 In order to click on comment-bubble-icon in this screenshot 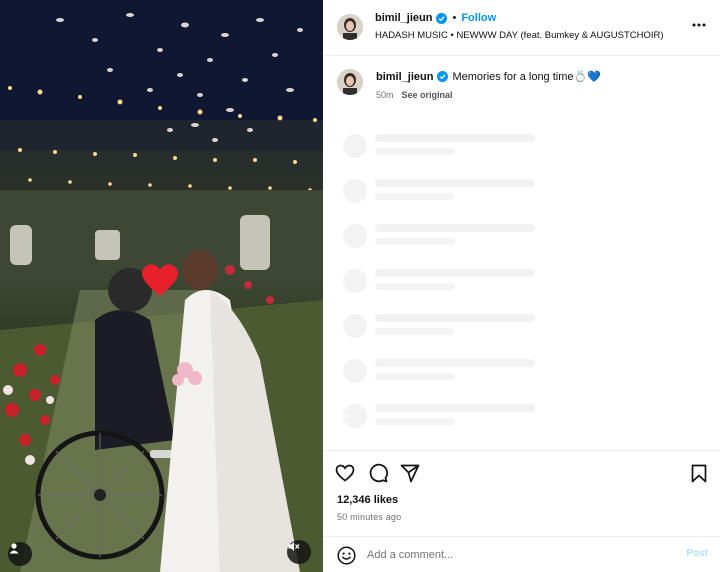, I will do `click(378, 473)`.